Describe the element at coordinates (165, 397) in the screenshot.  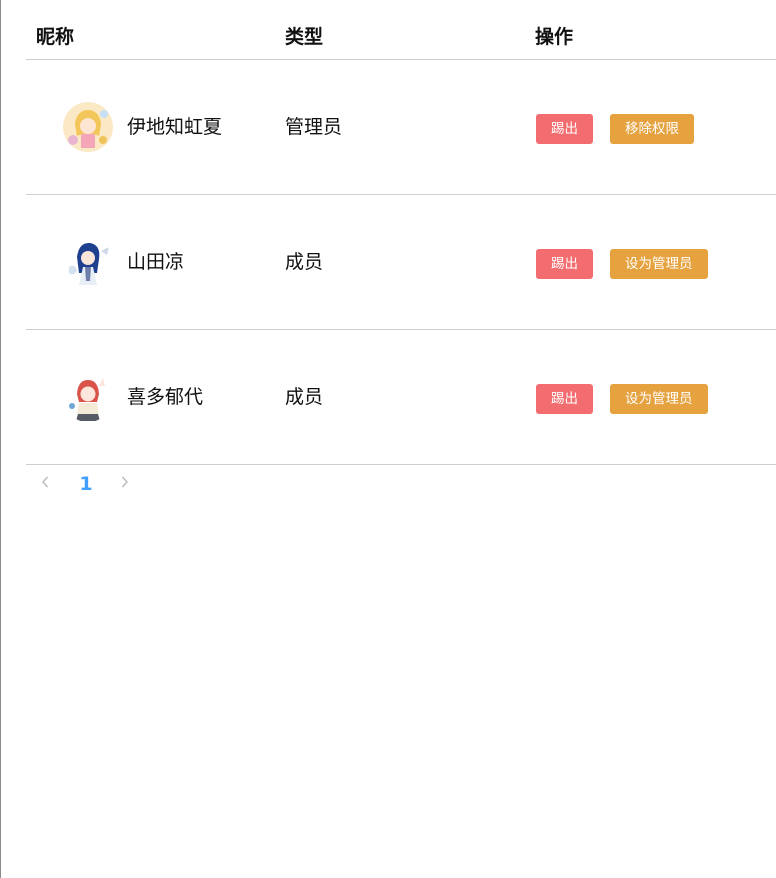
I see `member-nickname: 喜多郁代` at that location.